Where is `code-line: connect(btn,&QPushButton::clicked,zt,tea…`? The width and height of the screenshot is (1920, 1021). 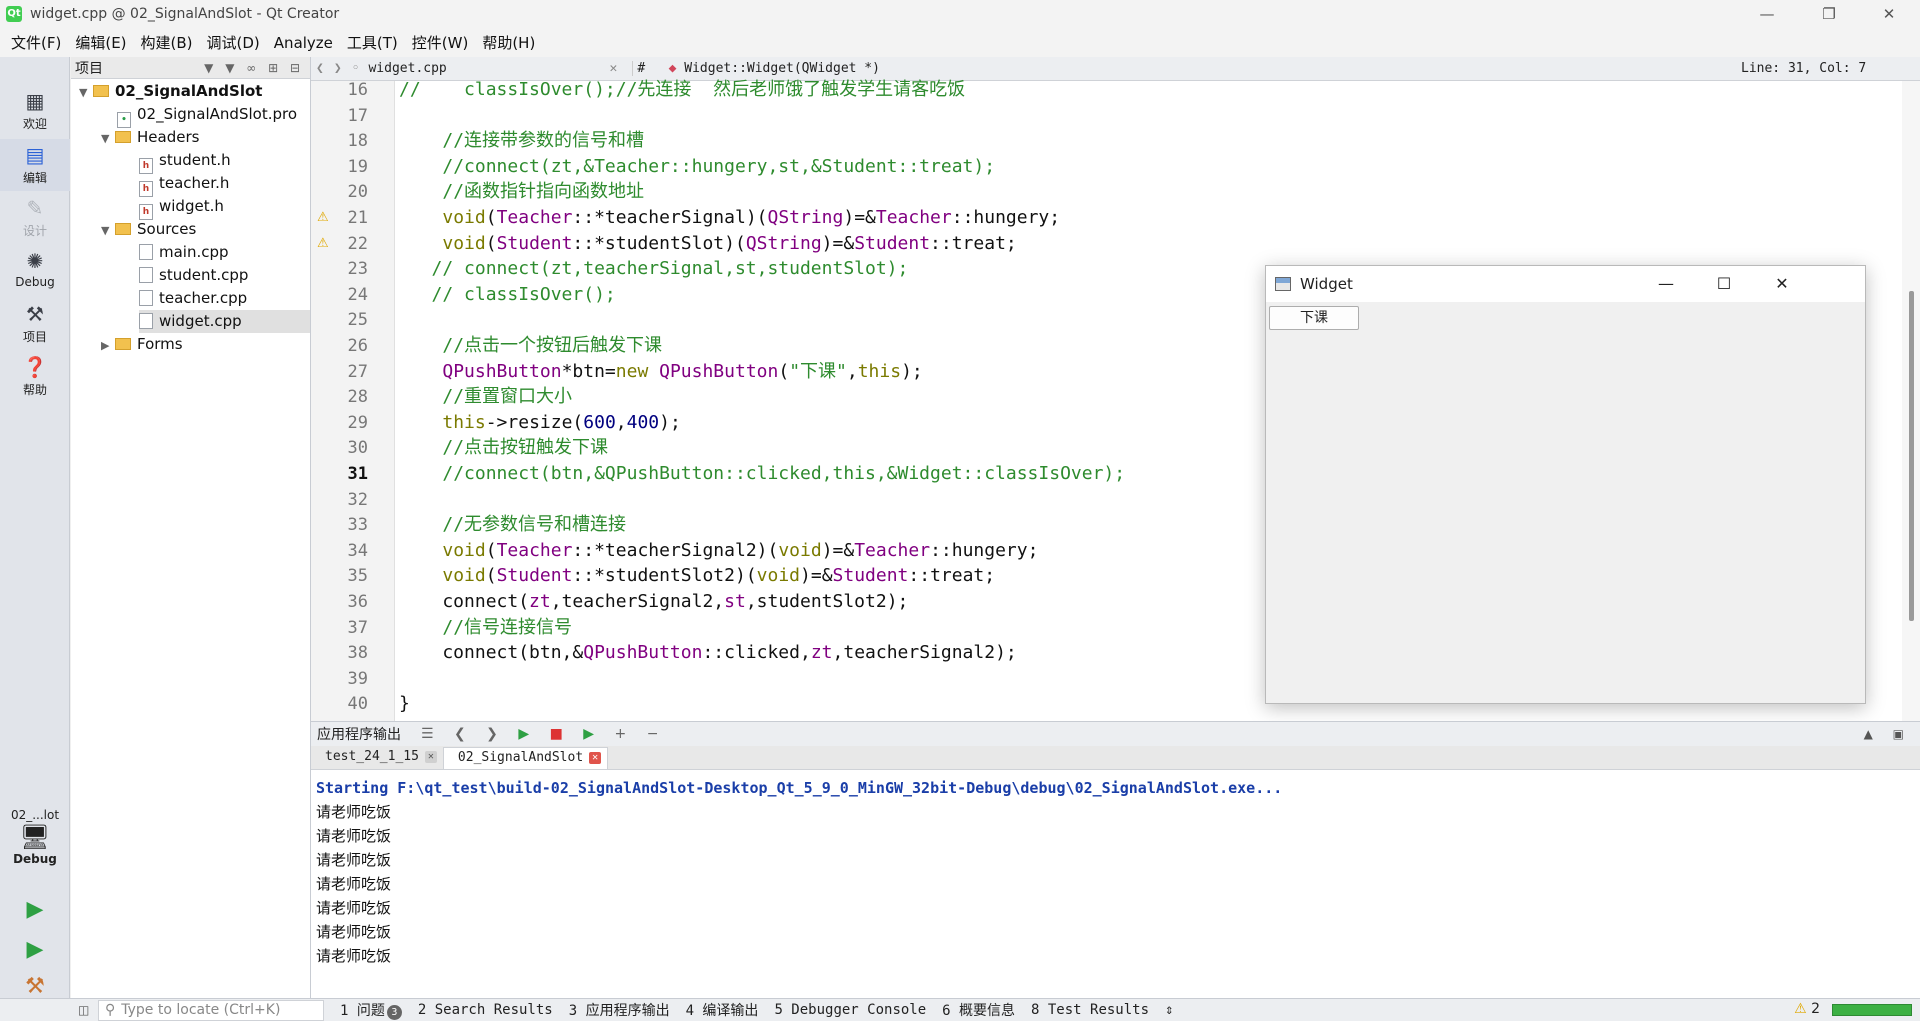 code-line: connect(btn,&QPushButton::clicked,zt,tea… is located at coordinates (707, 653).